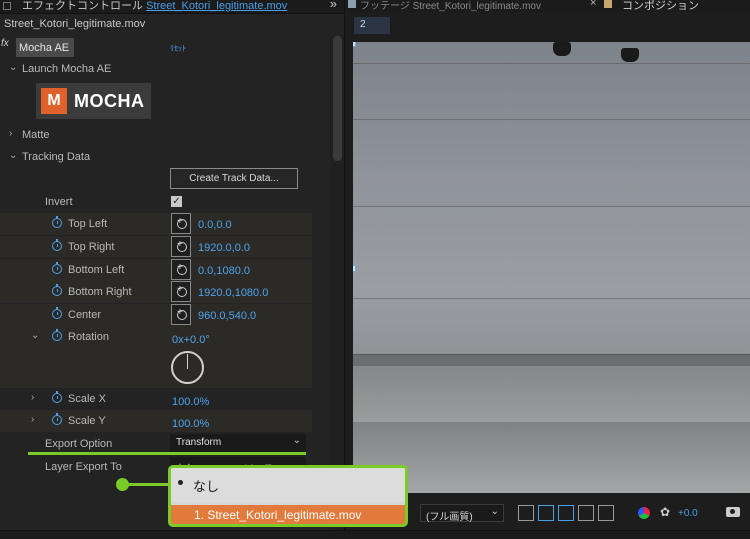 The width and height of the screenshot is (750, 539). I want to click on param-label: Center, so click(85, 315).